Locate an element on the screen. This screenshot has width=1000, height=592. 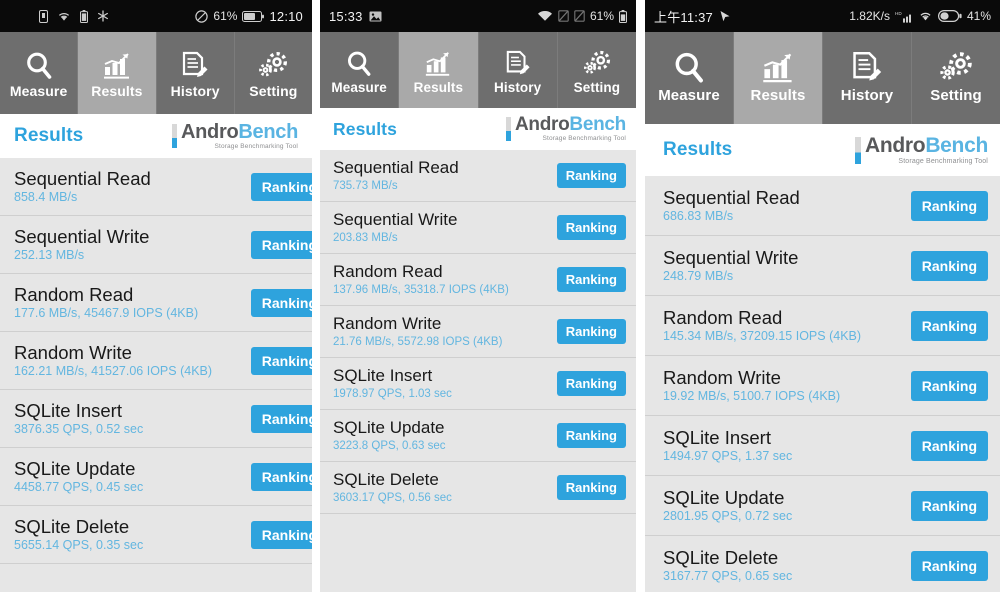
result-name: Sequential Write is located at coordinates (395, 220).